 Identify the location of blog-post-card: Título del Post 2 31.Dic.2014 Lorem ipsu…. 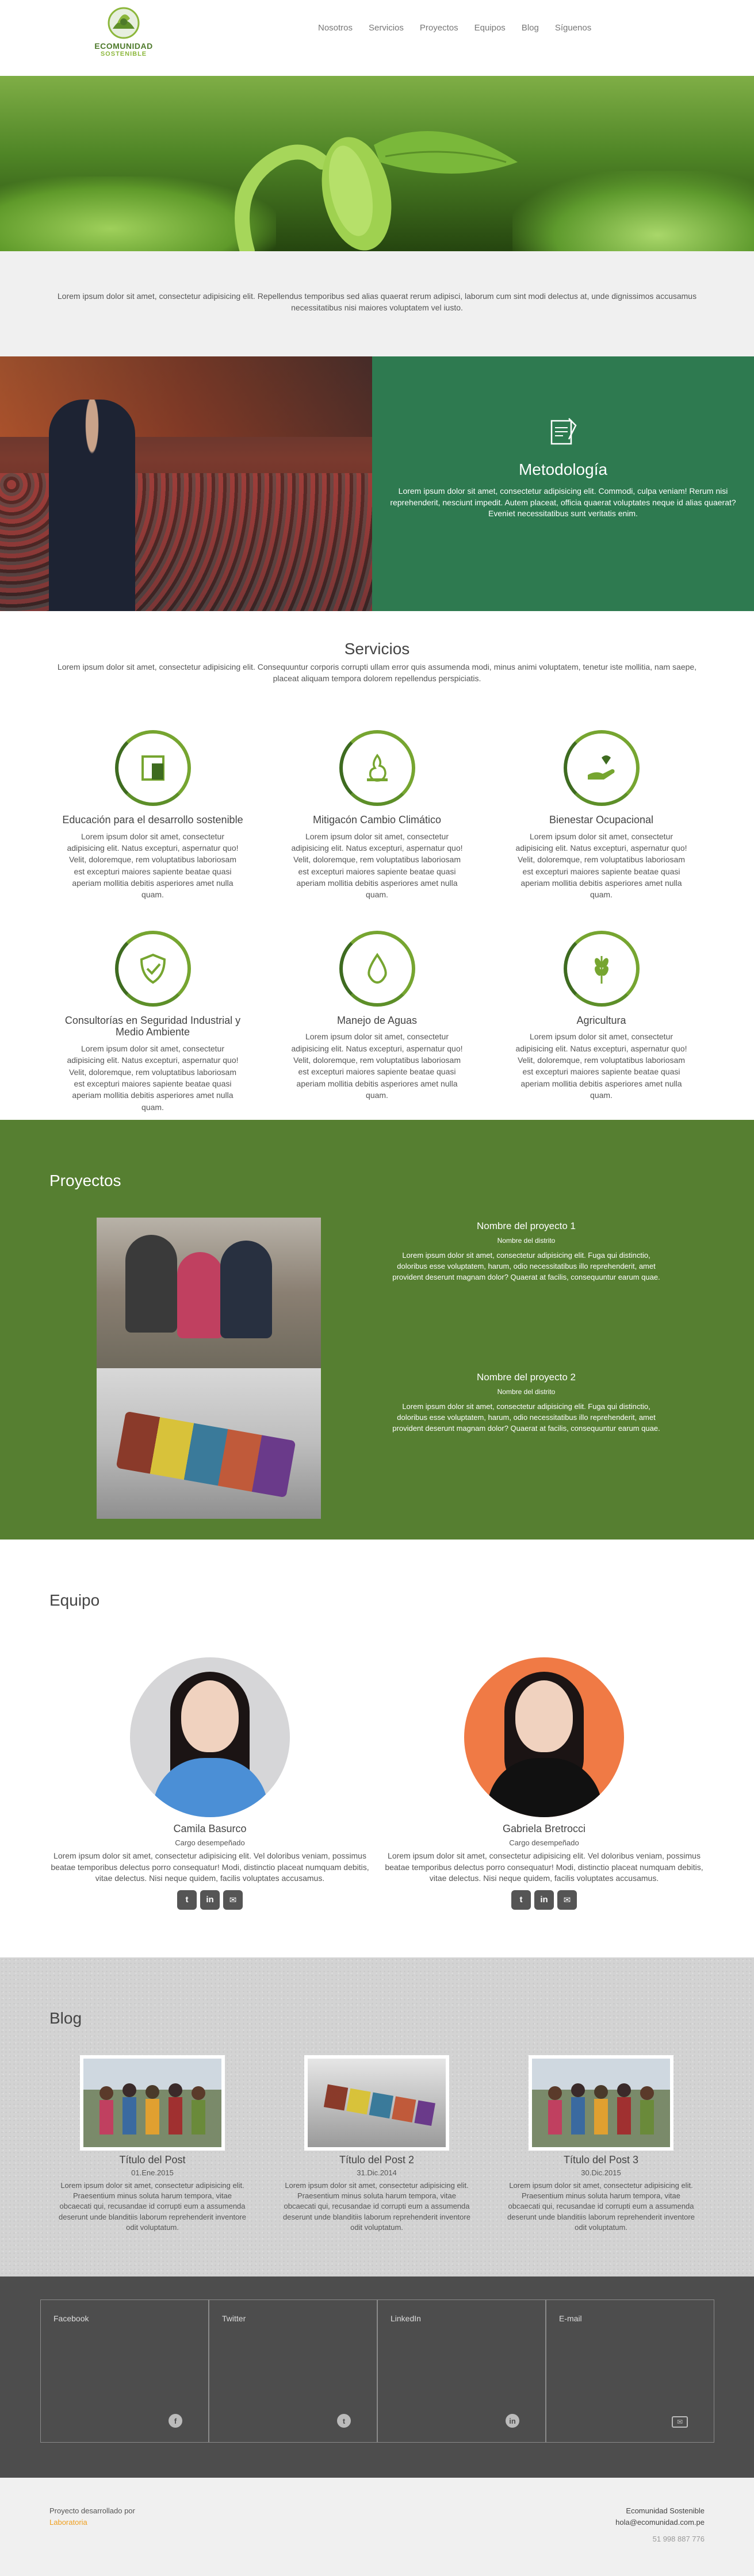
(377, 2144).